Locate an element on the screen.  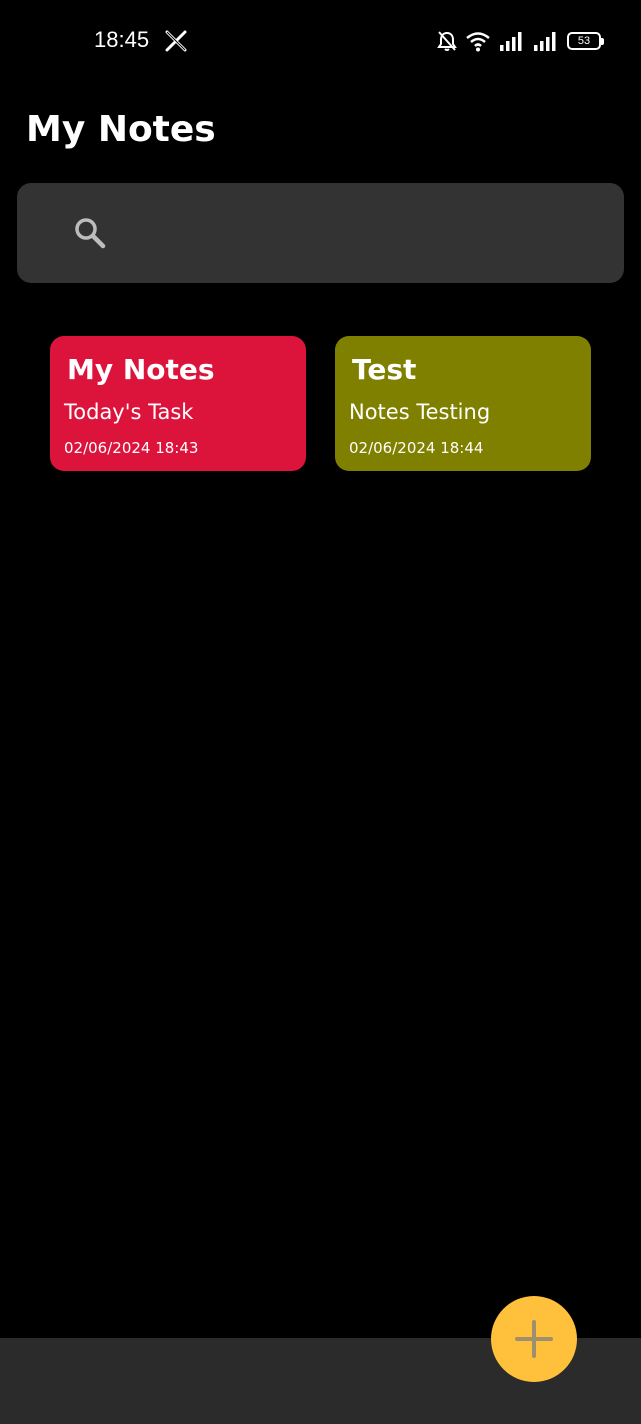
plus-icon is located at coordinates (534, 1339).